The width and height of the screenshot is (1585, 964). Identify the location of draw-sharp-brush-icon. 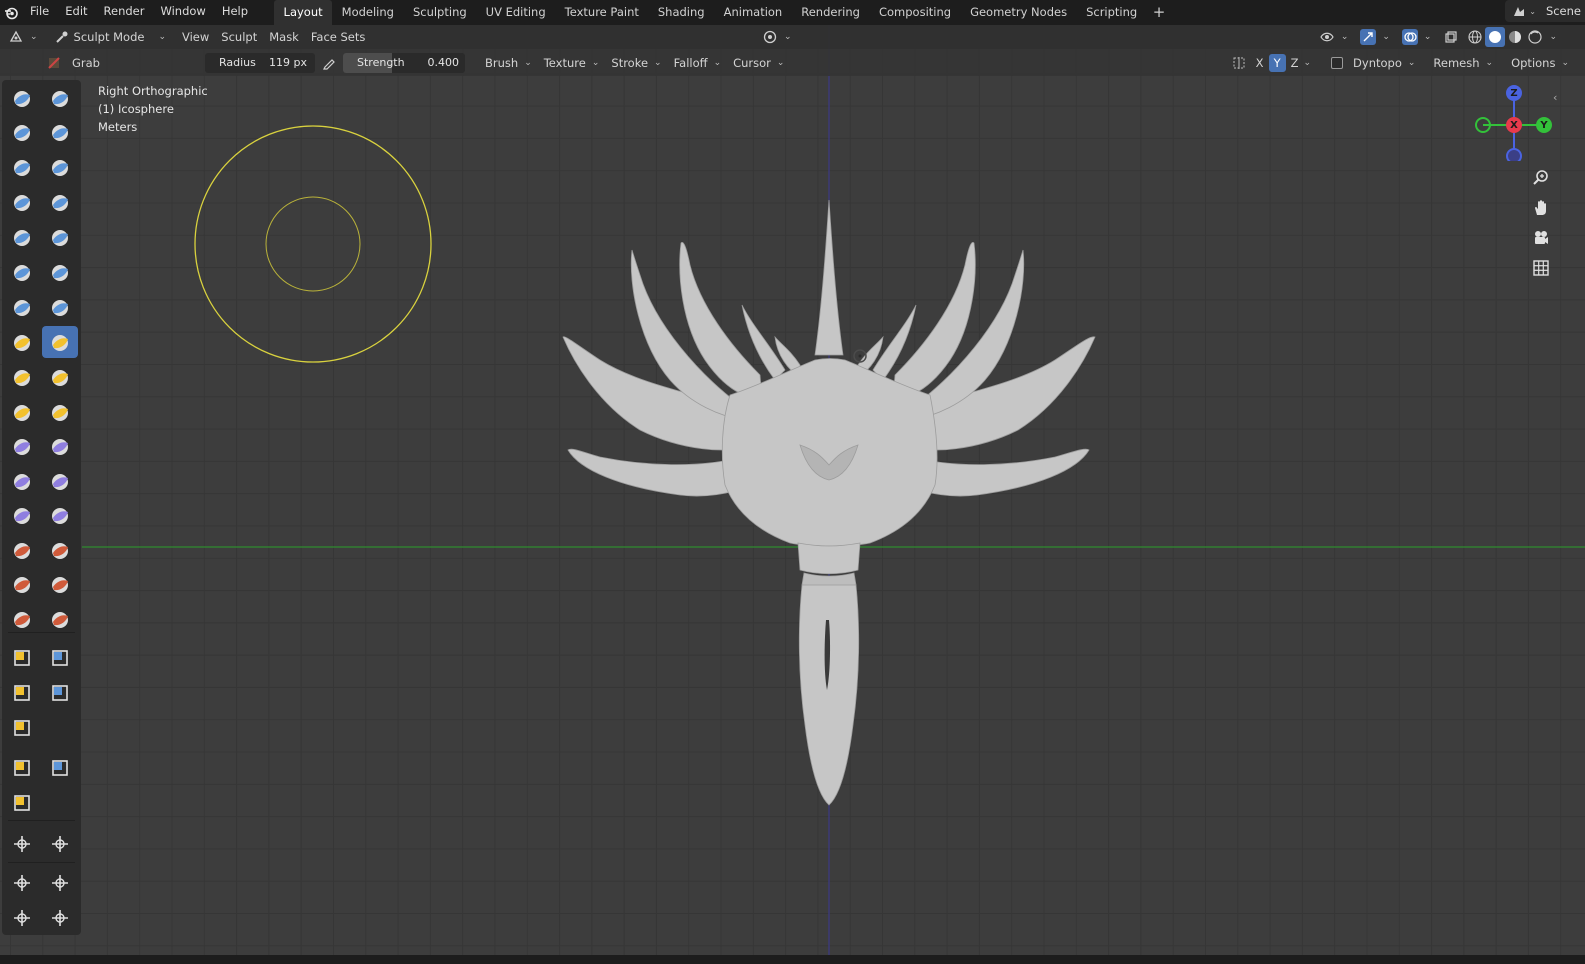
(60, 98).